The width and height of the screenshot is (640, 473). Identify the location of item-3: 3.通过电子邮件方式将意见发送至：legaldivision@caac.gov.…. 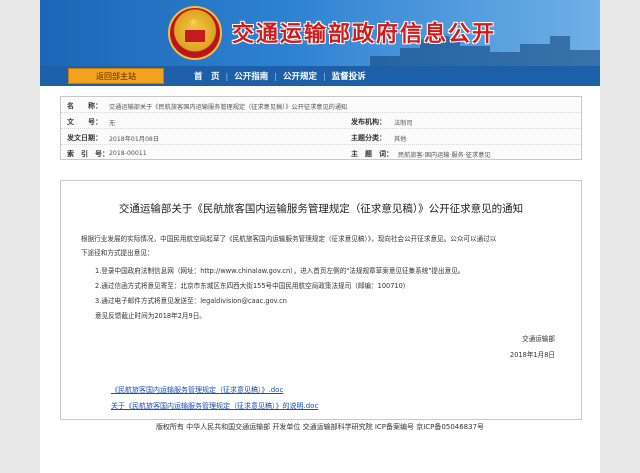
(191, 301).